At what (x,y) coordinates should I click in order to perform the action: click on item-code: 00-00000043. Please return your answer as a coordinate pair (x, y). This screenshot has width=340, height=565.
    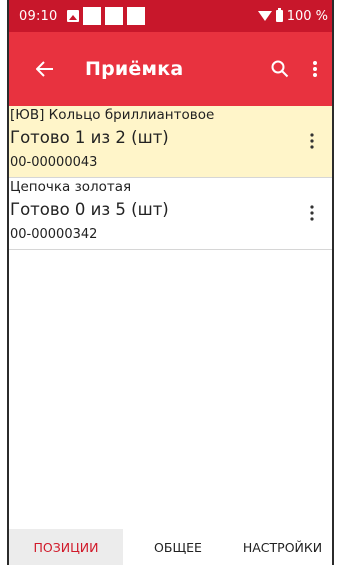
    Looking at the image, I should click on (54, 162).